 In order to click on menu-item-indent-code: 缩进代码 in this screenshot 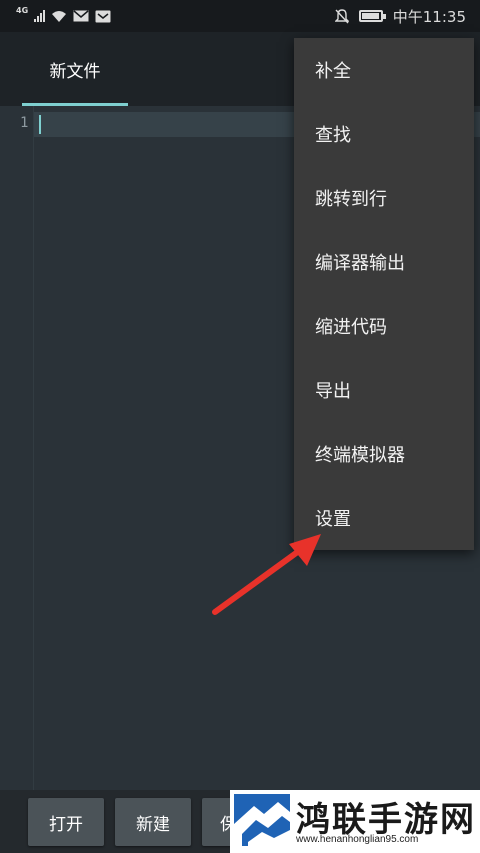, I will do `click(384, 326)`.